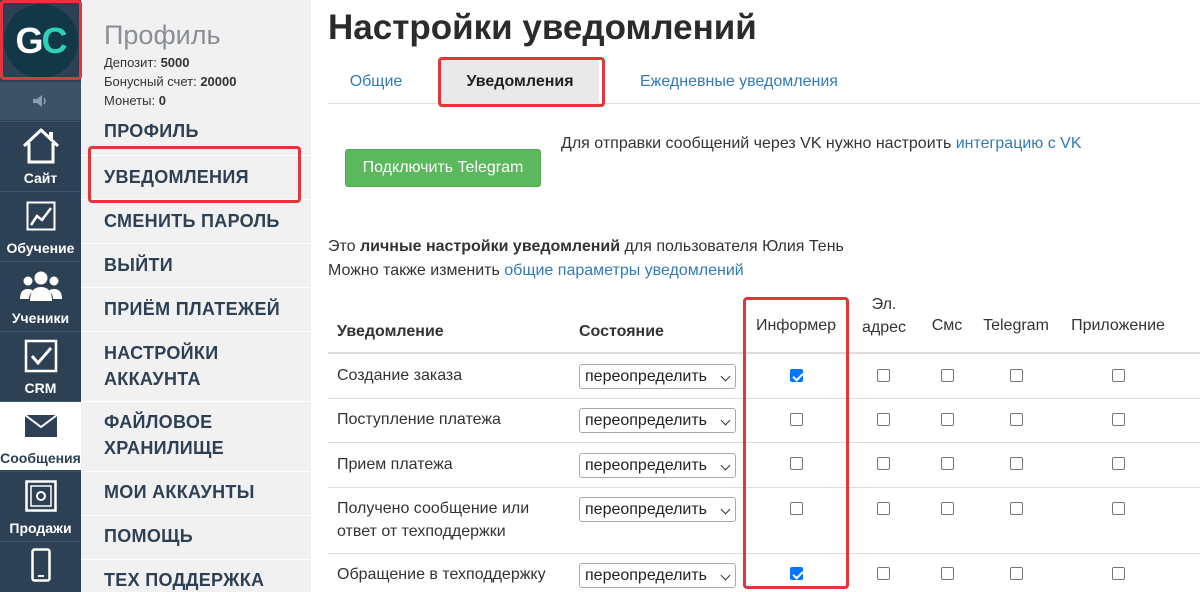  Describe the element at coordinates (162, 100) in the screenshot. I see `coins-value: 0` at that location.